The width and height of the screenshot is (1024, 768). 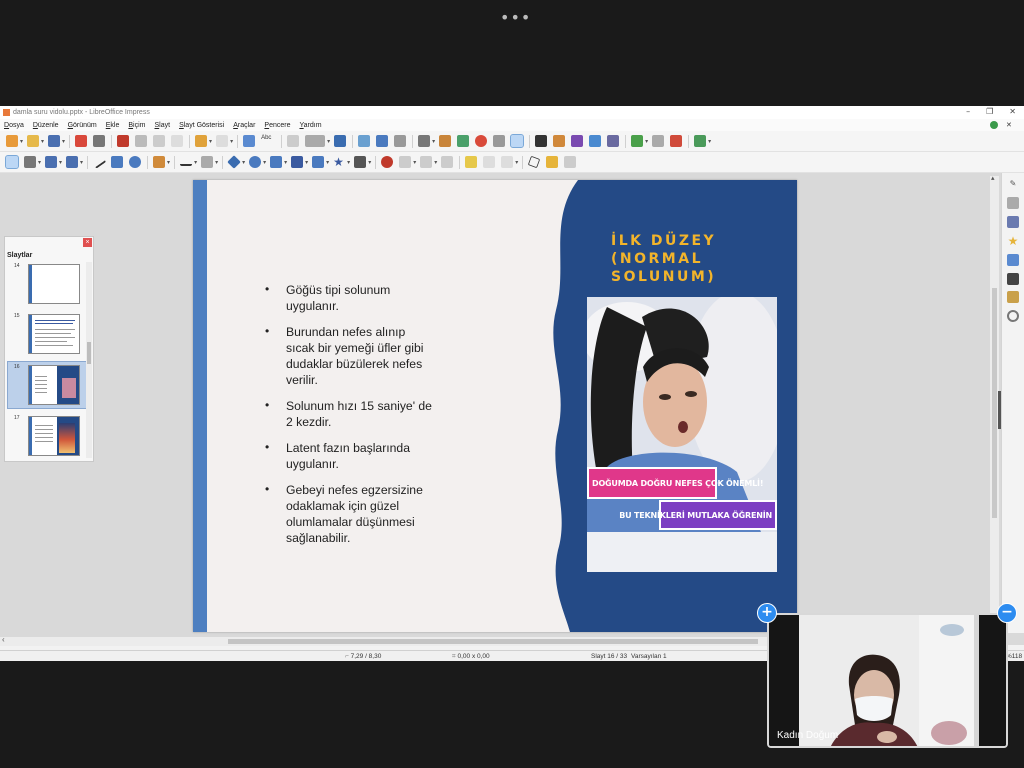 I want to click on cut-icon, so click(x=123, y=141).